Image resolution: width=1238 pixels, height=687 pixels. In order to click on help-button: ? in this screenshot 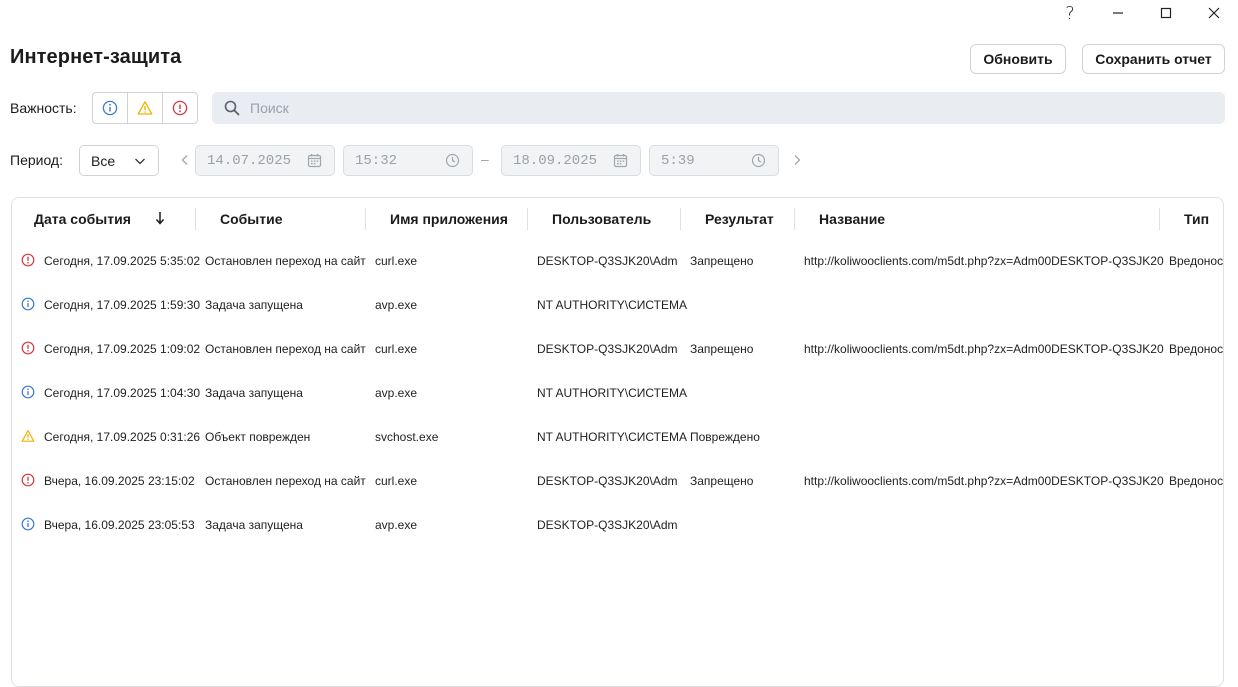, I will do `click(1070, 13)`.